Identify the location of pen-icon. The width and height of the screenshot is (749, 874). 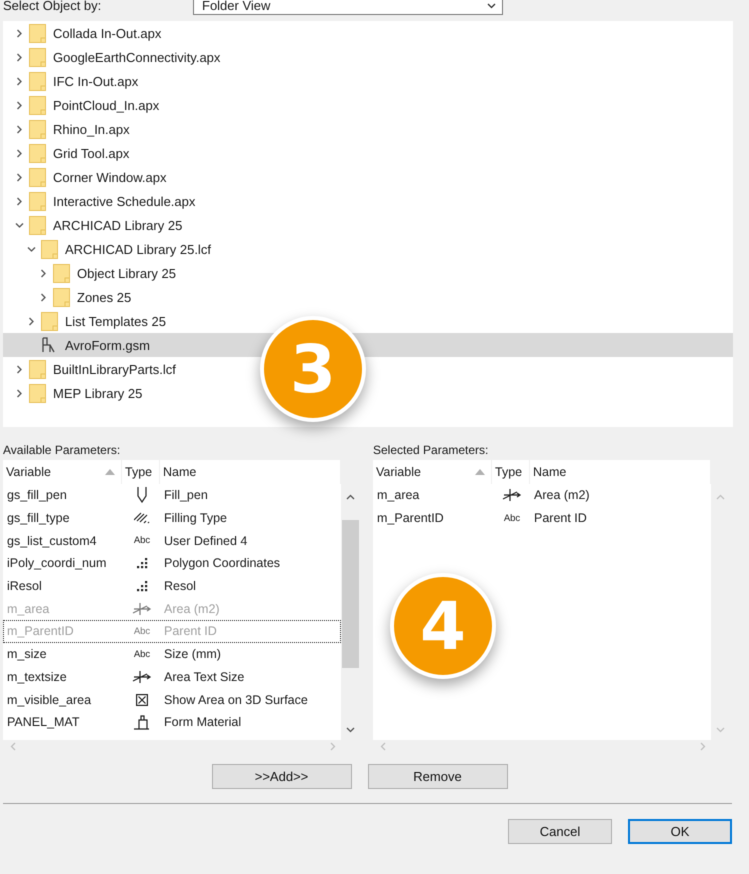
(142, 495).